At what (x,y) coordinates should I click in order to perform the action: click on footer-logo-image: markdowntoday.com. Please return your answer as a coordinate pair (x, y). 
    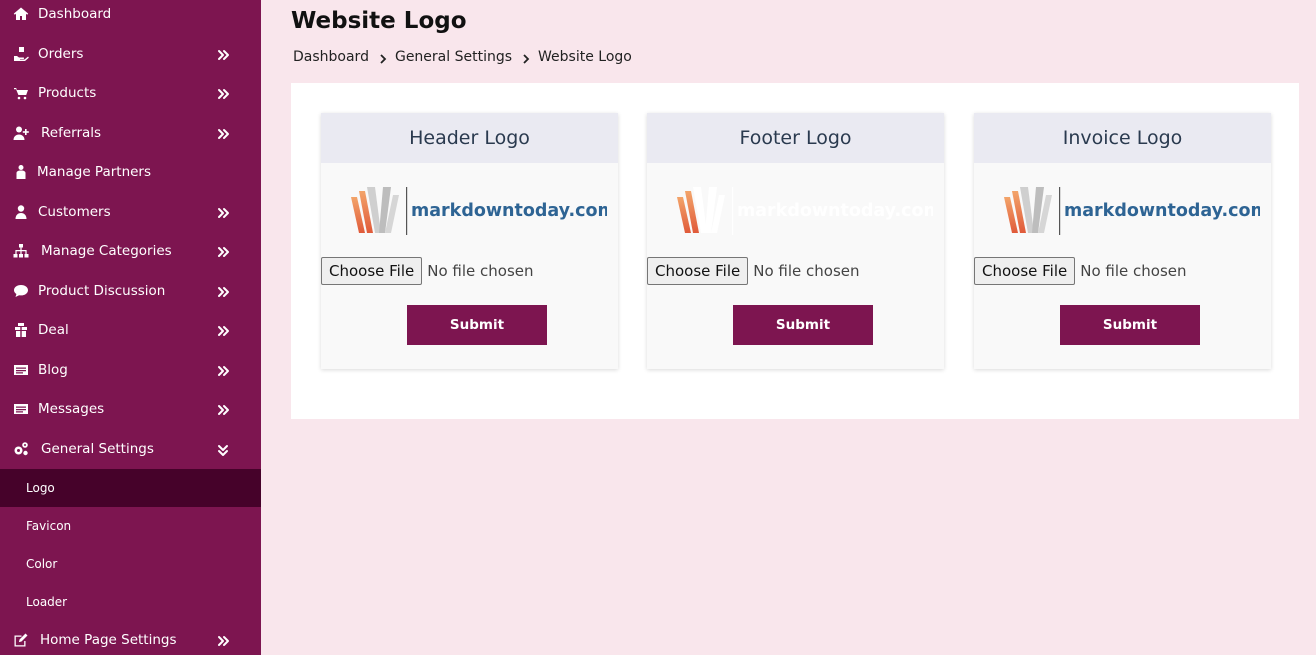
    Looking at the image, I should click on (809, 211).